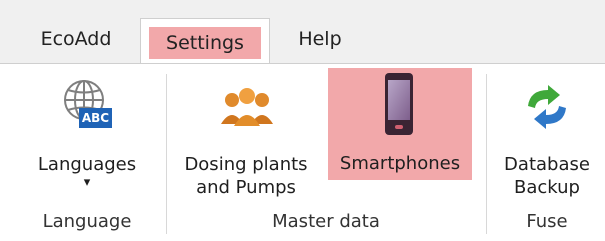  Describe the element at coordinates (87, 137) in the screenshot. I see `languages-button: ABC Languages ▾` at that location.